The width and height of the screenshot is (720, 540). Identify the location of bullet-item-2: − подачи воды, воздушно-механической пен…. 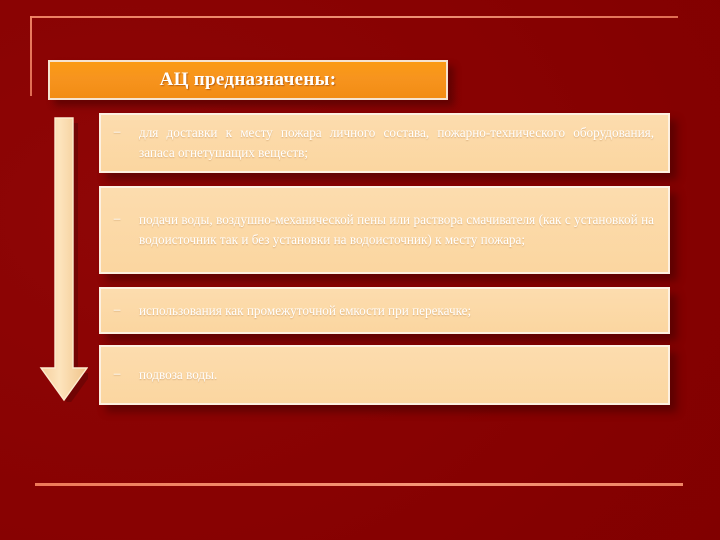
(384, 230).